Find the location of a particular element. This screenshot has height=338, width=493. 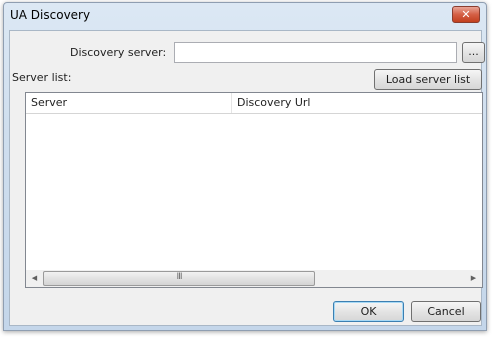

ok-button: OK is located at coordinates (368, 311).